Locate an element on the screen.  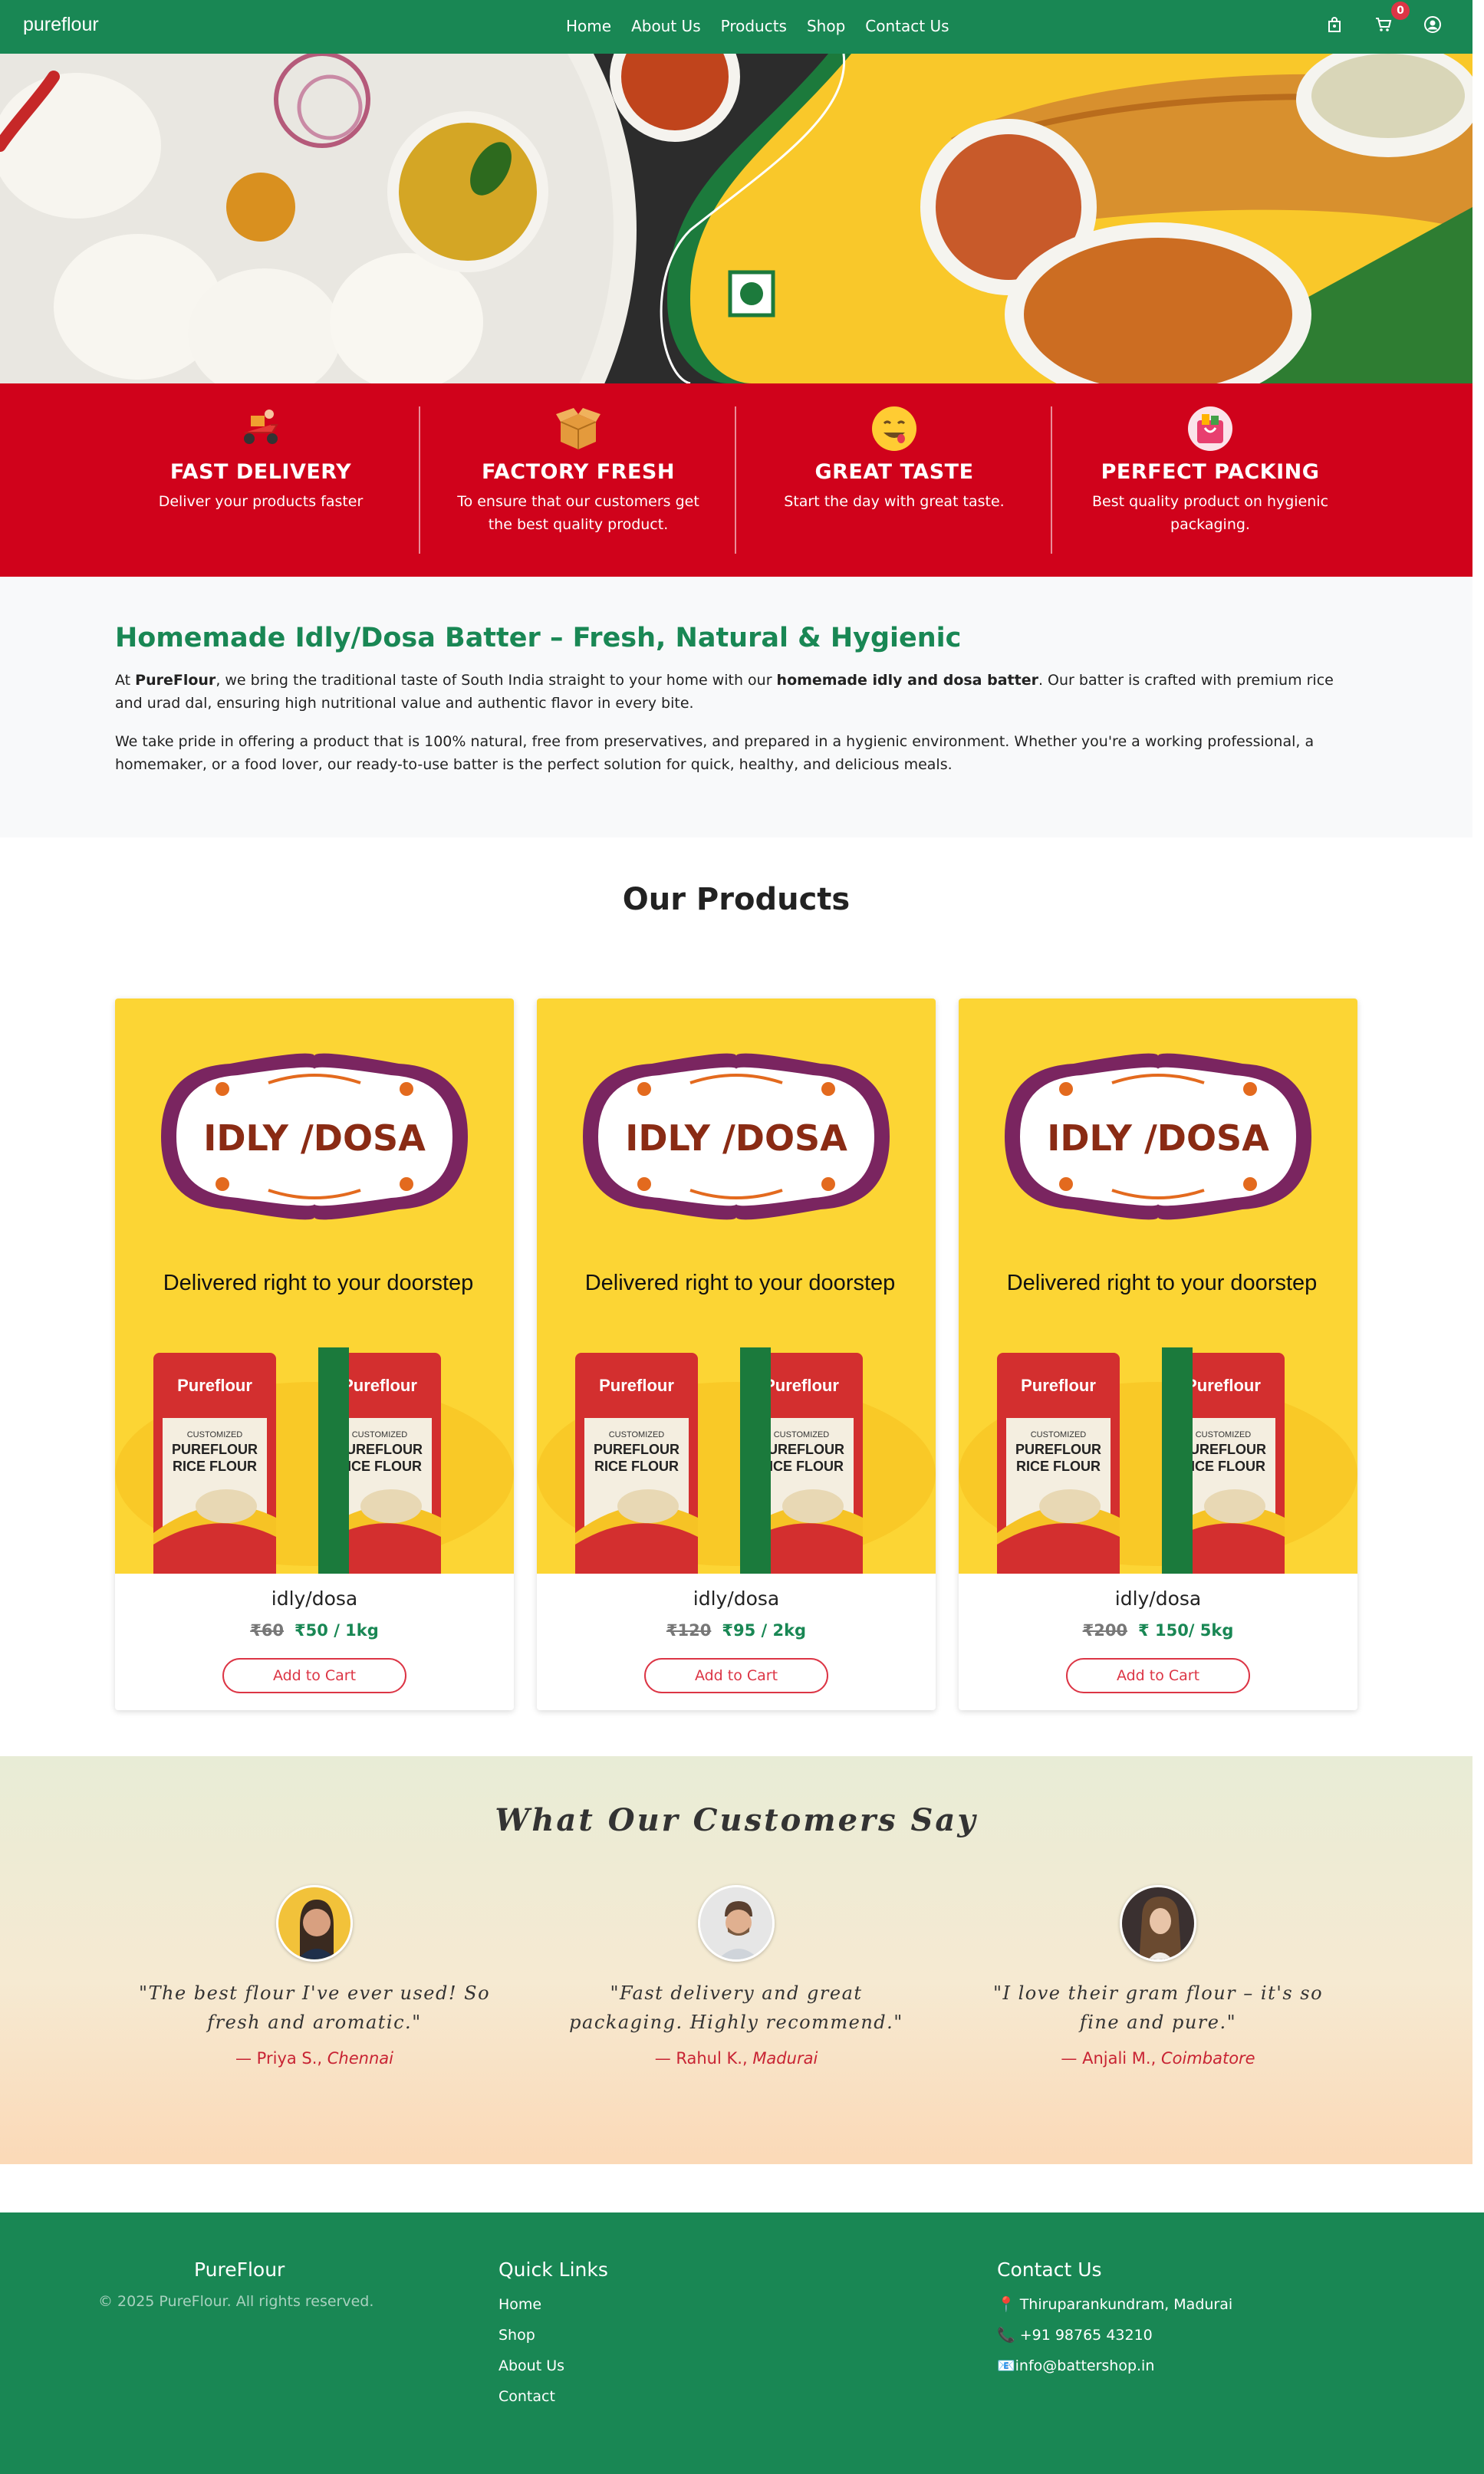
testimonial-author: — Priya S., Chennai is located at coordinates (314, 2059).